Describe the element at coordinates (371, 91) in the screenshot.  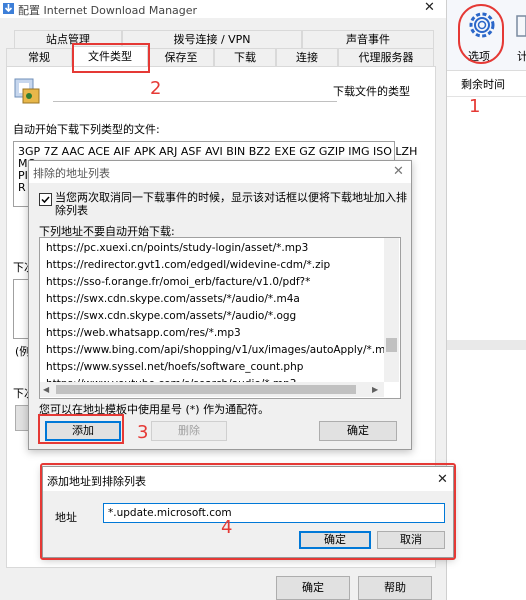
I see `section-heading: 下载文件的类型` at that location.